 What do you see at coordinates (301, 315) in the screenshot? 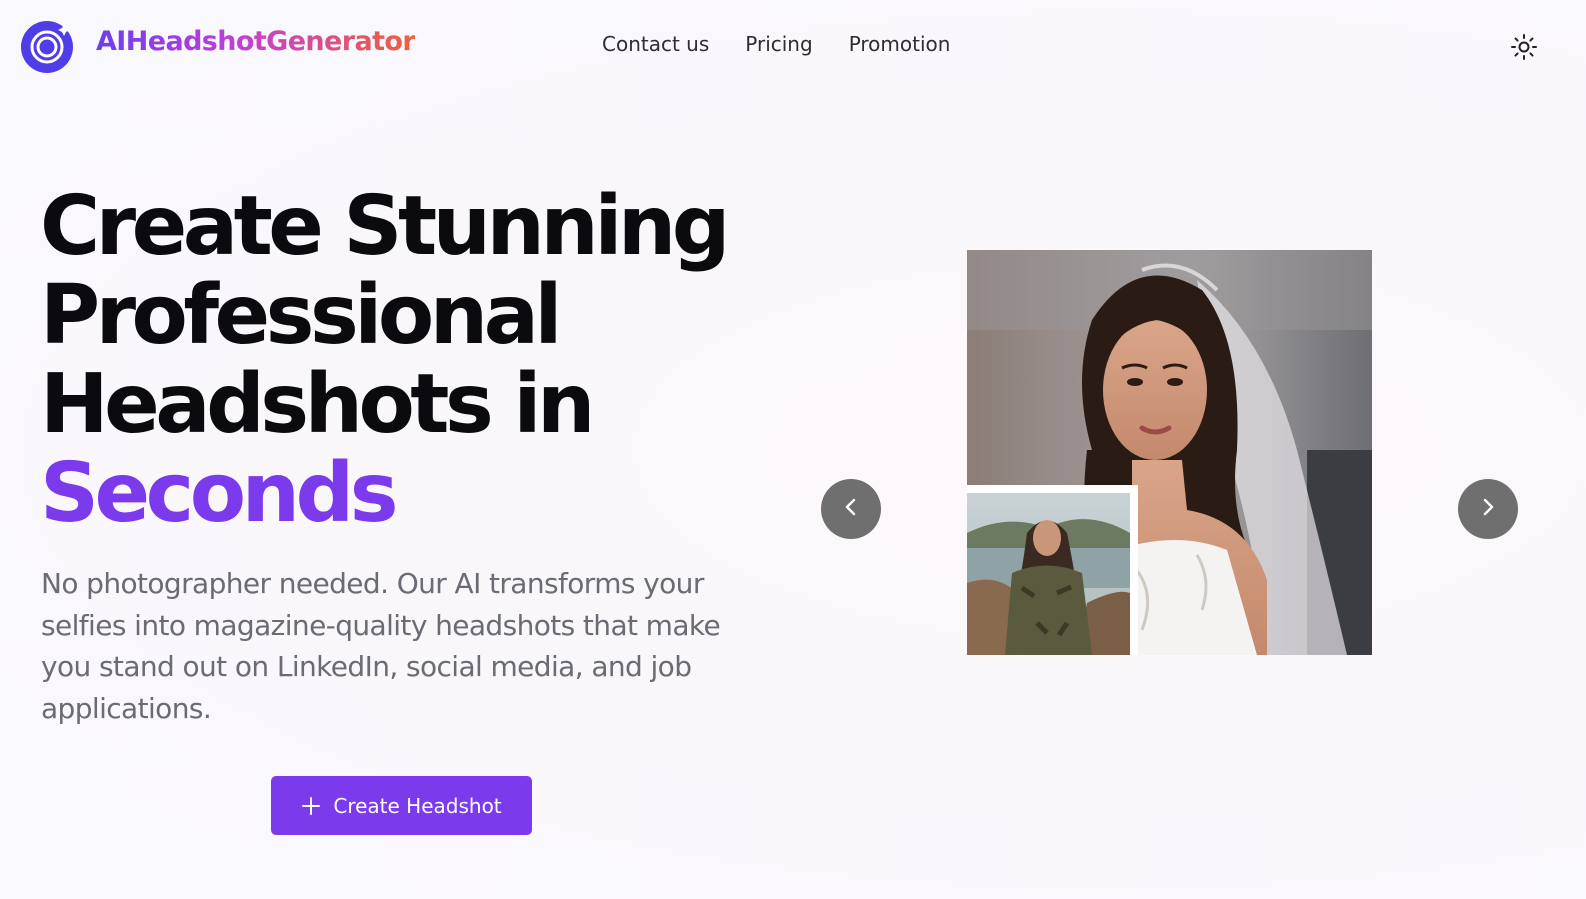
I see `hero-title-line-2: Professional` at bounding box center [301, 315].